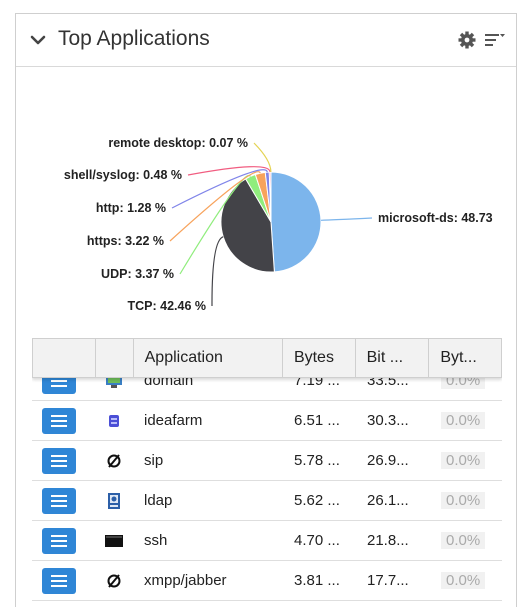 Image resolution: width=520 pixels, height=607 pixels. Describe the element at coordinates (123, 175) in the screenshot. I see `pie-label: shell/syslog: 0.48 %` at that location.